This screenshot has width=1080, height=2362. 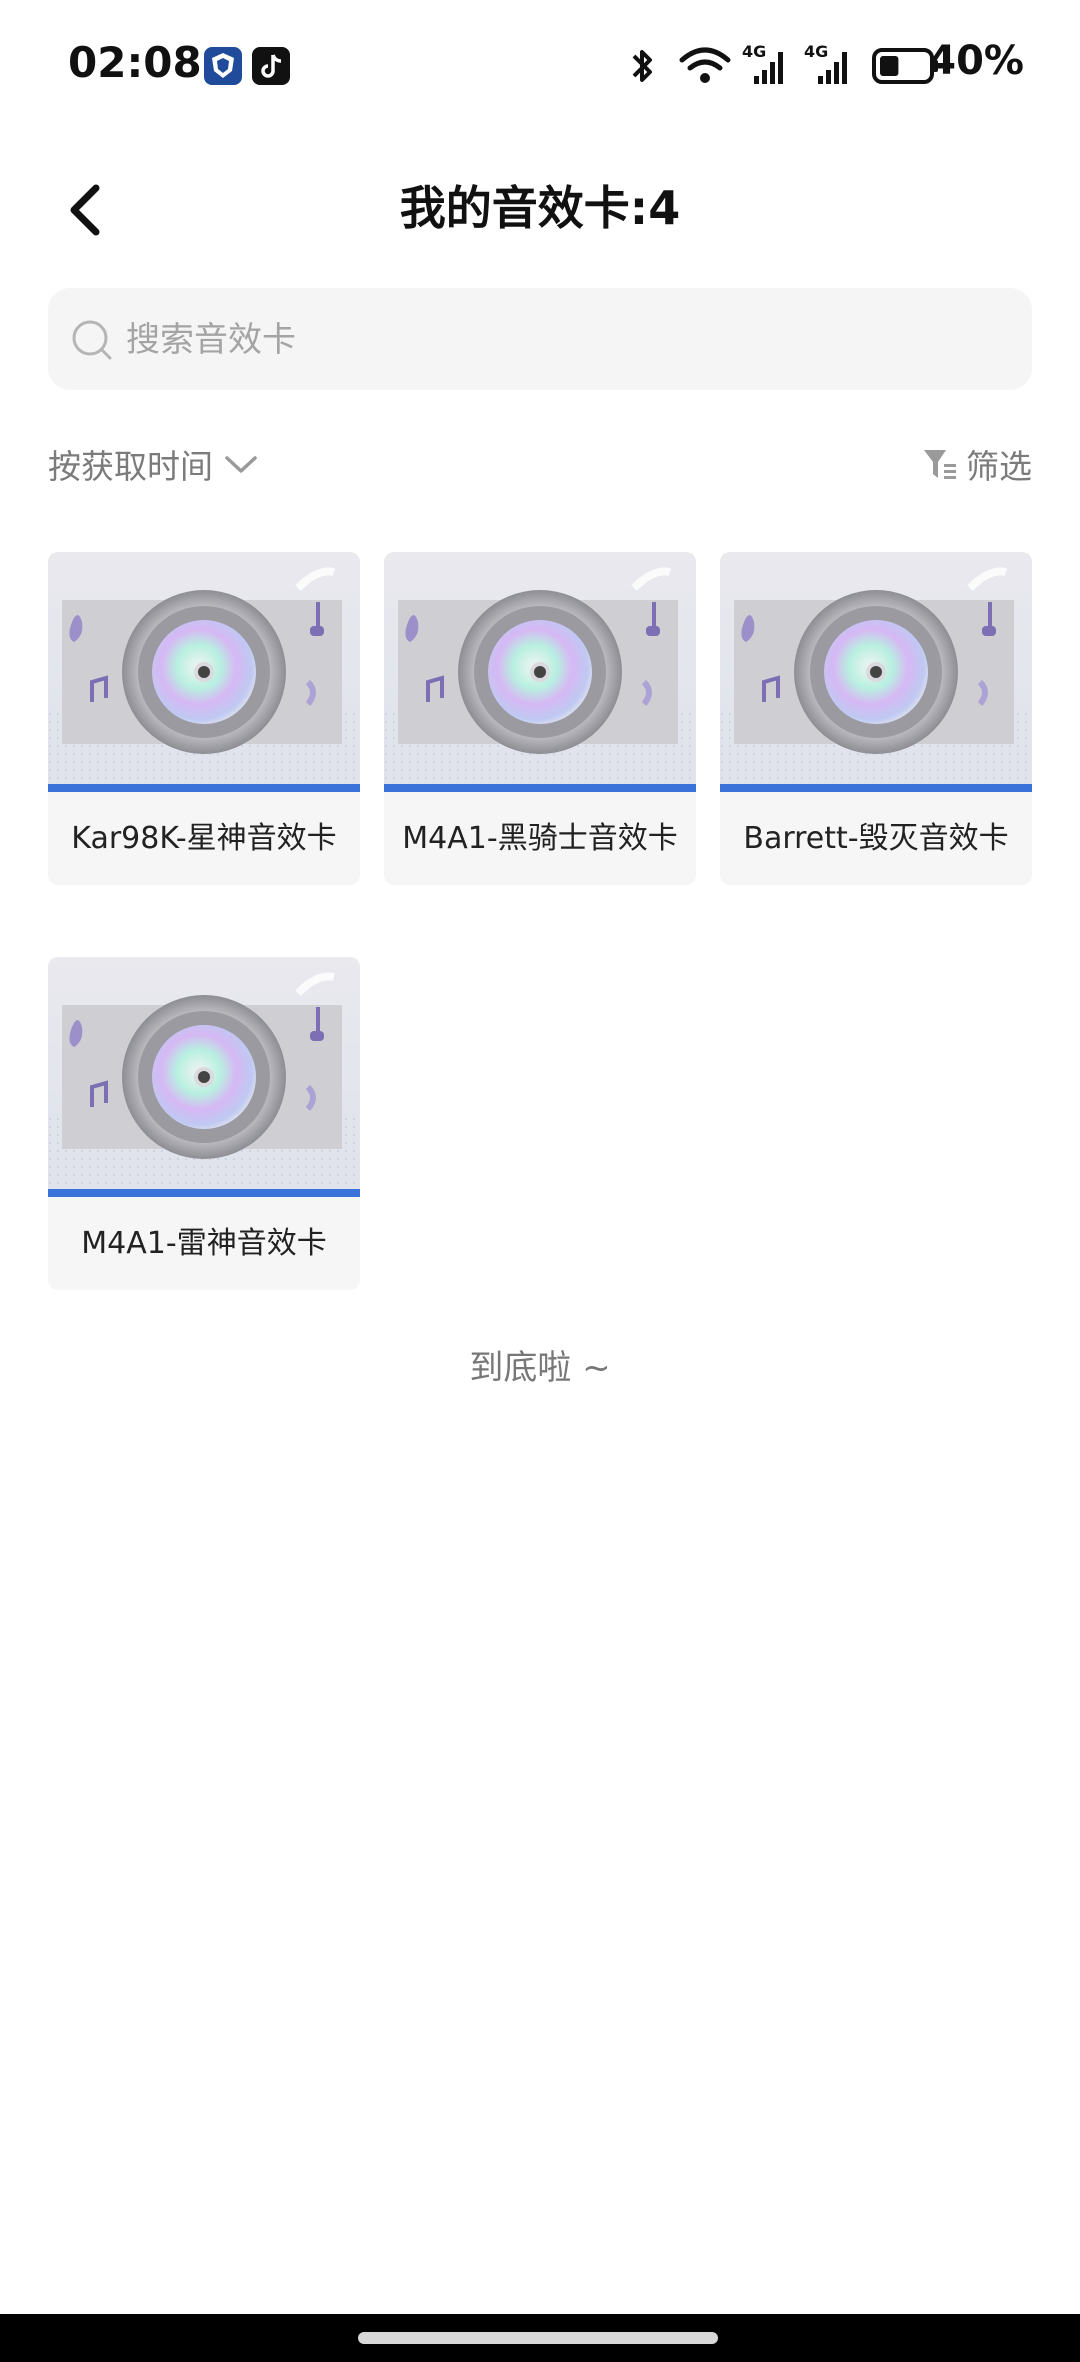 What do you see at coordinates (223, 66) in the screenshot?
I see `app-shield-icon` at bounding box center [223, 66].